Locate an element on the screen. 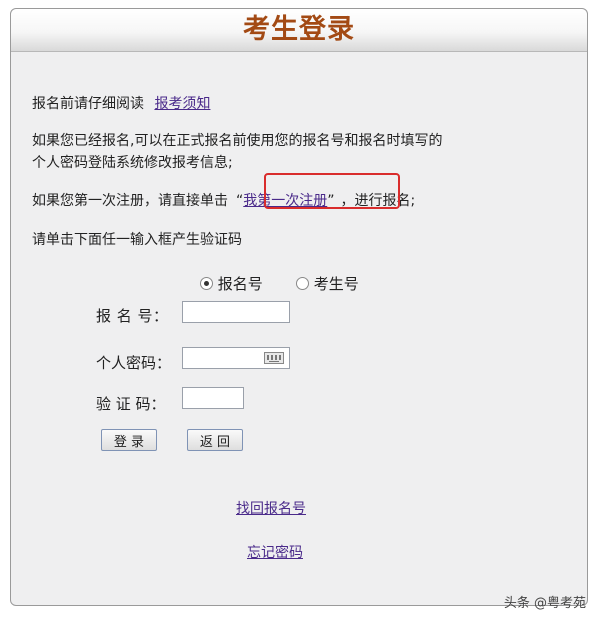  radio-exam-no-label: 考生号 is located at coordinates (336, 284).